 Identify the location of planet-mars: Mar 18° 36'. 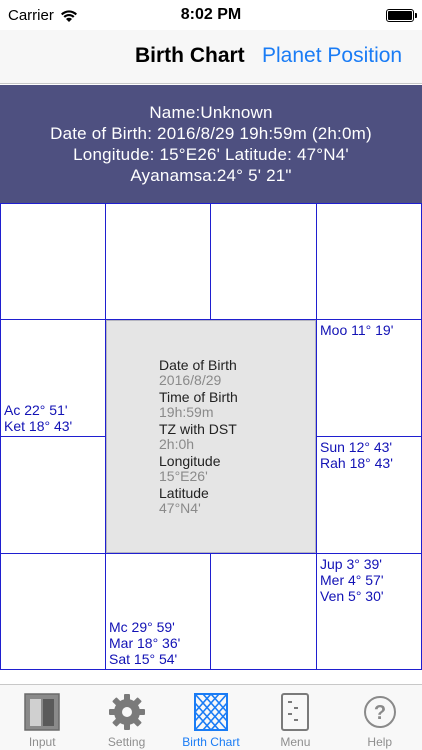
(145, 643).